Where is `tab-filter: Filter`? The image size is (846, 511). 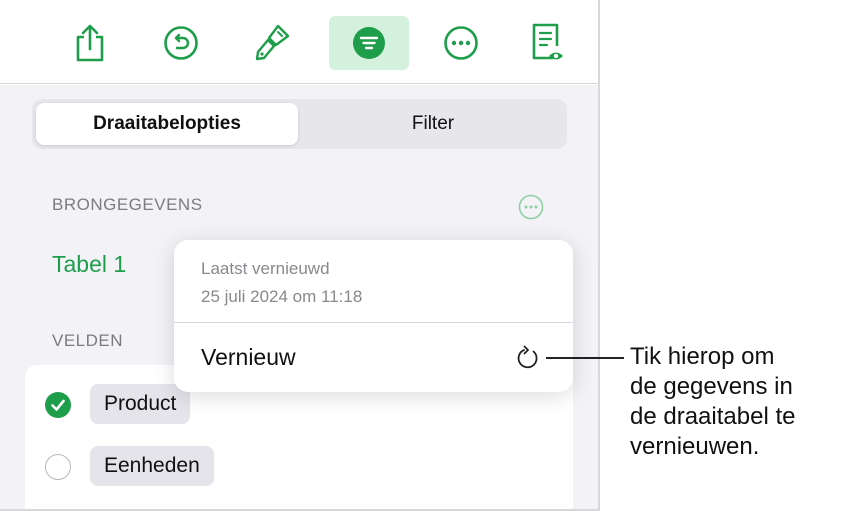
tab-filter: Filter is located at coordinates (433, 124).